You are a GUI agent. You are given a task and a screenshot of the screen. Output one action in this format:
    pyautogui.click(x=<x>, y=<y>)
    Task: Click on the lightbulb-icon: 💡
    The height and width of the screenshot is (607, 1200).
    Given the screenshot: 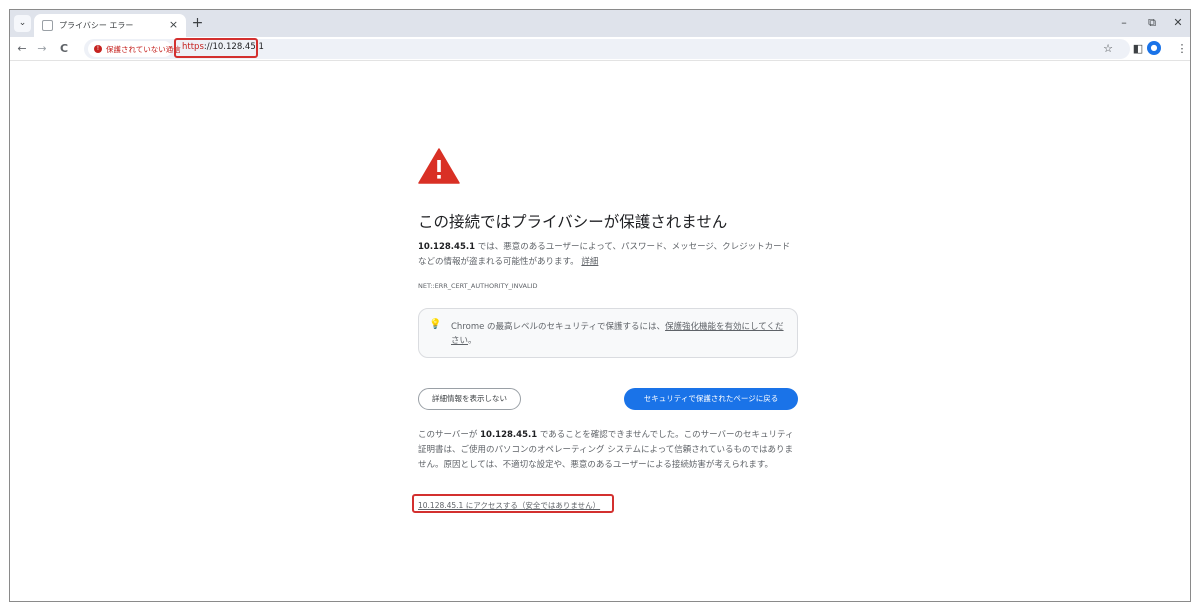 What is the action you would take?
    pyautogui.click(x=435, y=324)
    